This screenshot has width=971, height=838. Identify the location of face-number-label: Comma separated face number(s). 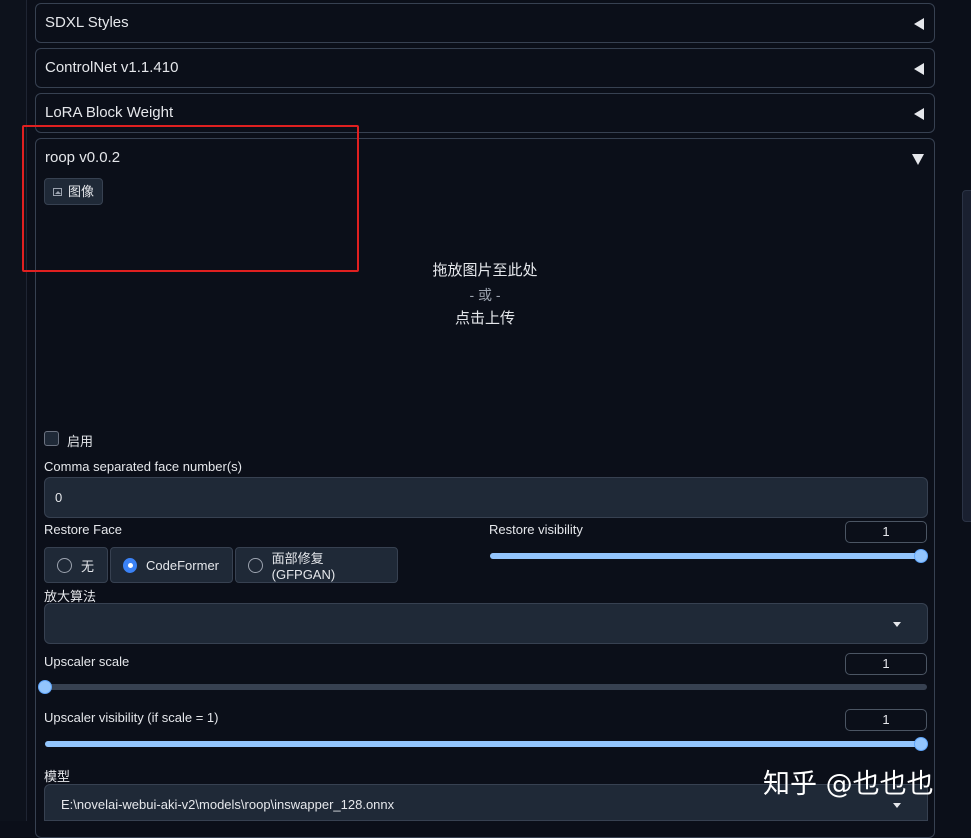
(143, 466).